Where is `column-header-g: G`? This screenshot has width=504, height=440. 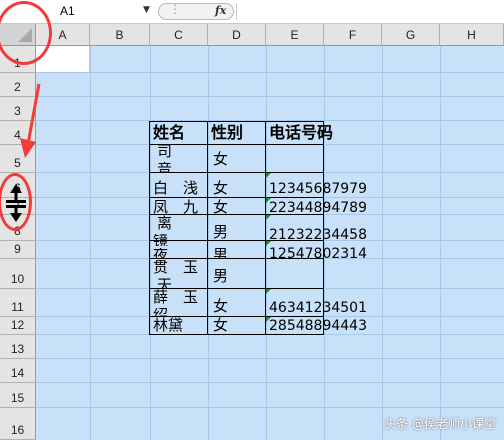 column-header-g: G is located at coordinates (411, 35).